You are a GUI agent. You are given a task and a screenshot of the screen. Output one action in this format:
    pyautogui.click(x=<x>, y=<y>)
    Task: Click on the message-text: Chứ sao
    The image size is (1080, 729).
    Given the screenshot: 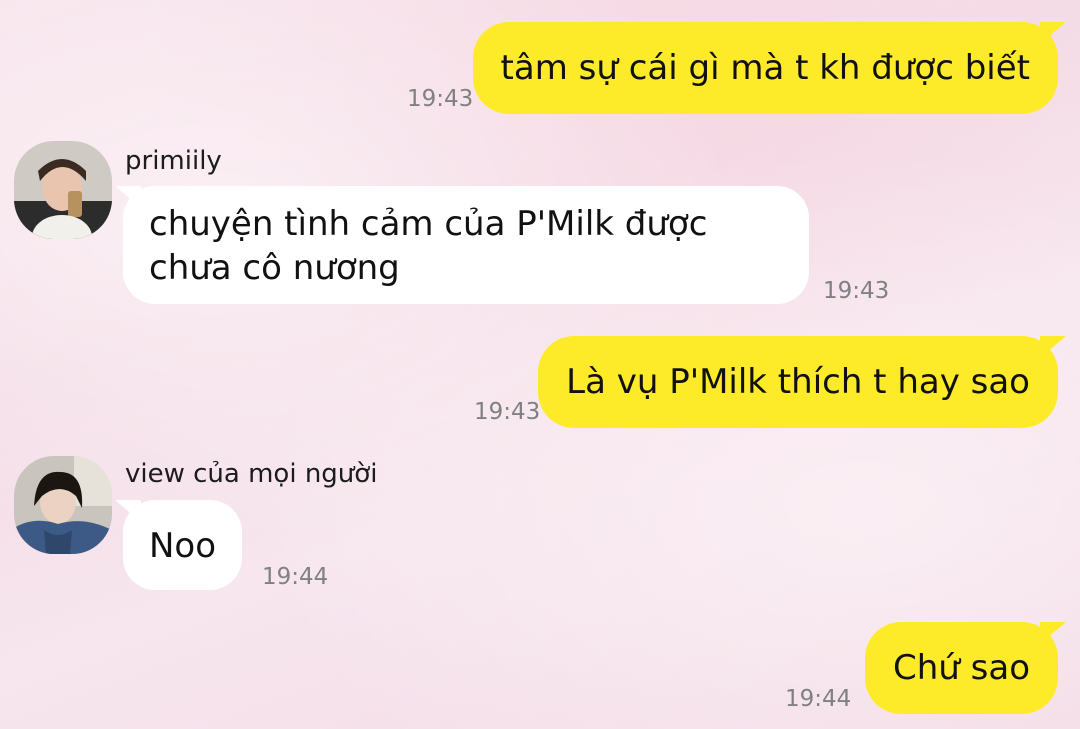 What is the action you would take?
    pyautogui.click(x=961, y=668)
    